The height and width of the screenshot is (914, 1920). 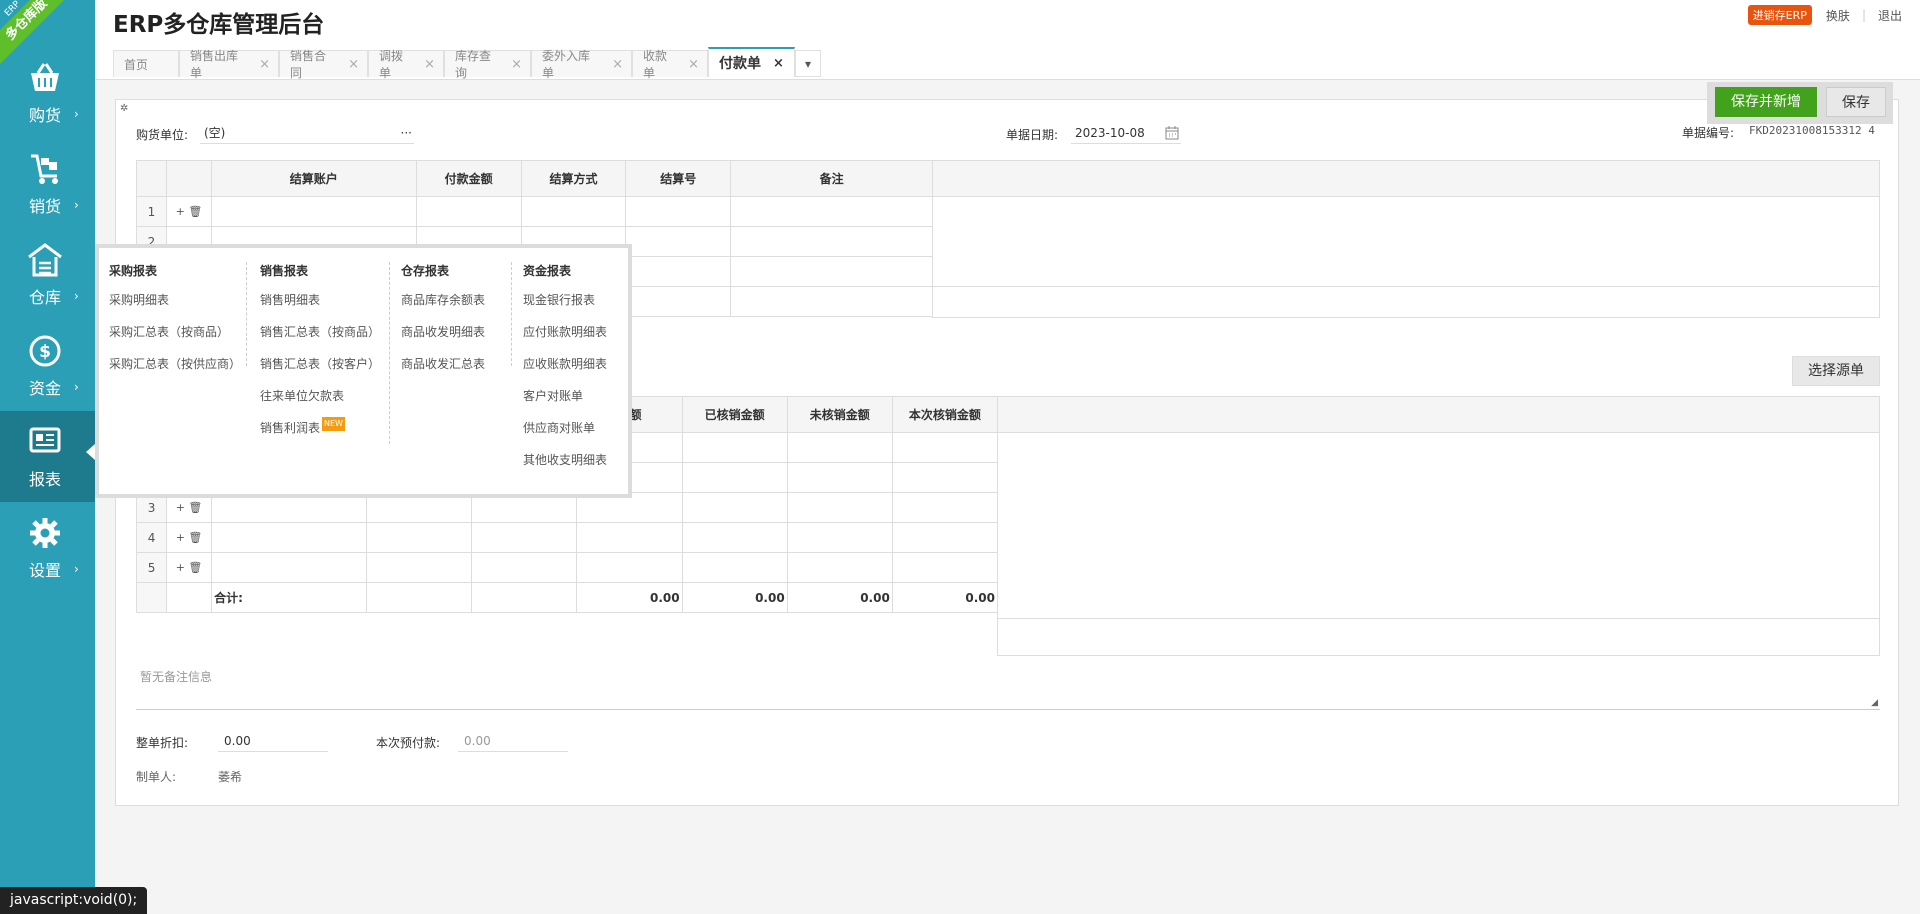 I want to click on menu-item: 采购明细表, so click(x=175, y=309).